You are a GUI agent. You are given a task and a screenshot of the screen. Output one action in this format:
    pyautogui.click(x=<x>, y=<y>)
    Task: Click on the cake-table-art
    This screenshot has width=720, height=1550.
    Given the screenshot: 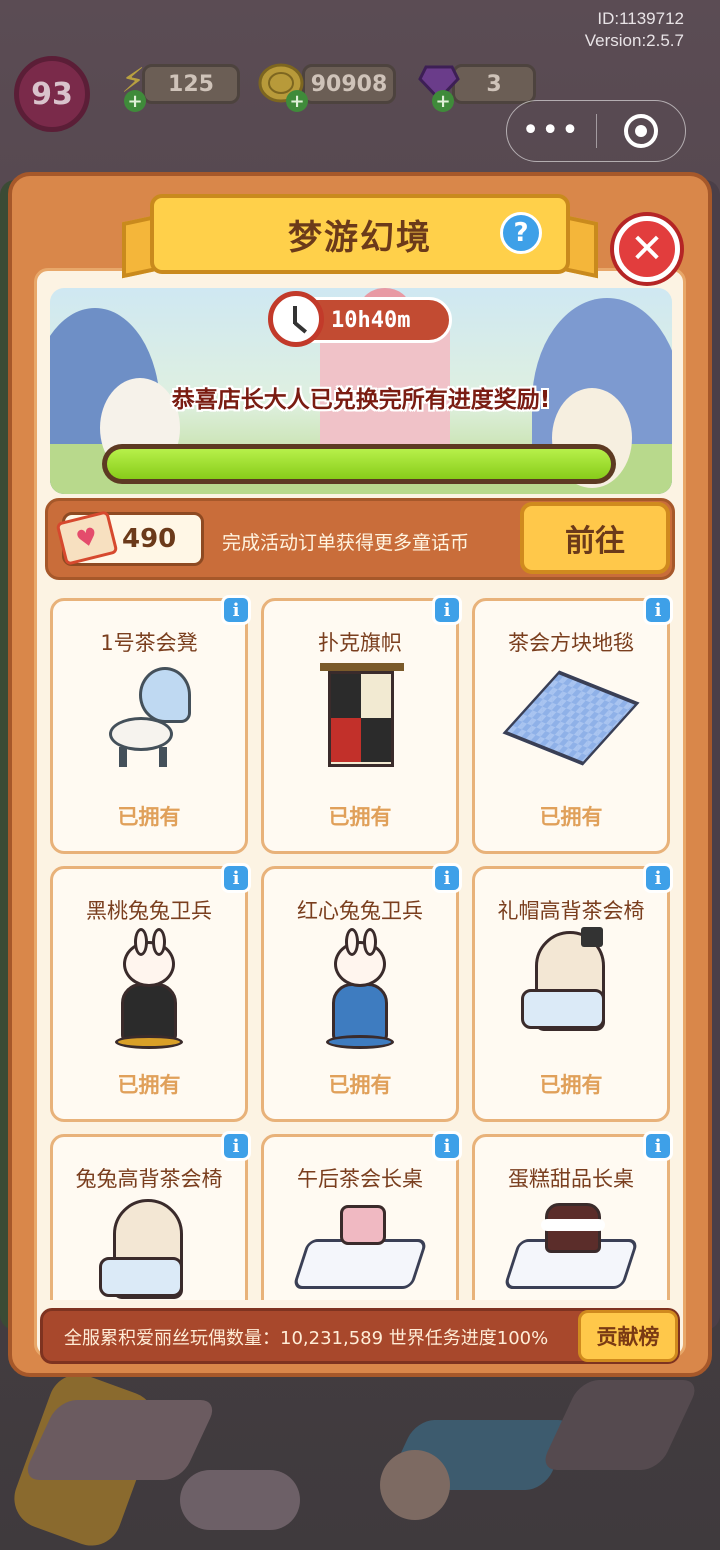 What is the action you would take?
    pyautogui.click(x=571, y=1249)
    